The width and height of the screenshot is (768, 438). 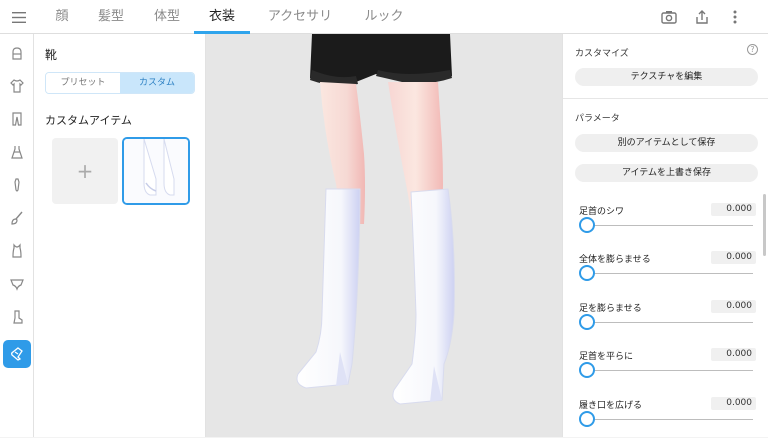 What do you see at coordinates (602, 54) in the screenshot?
I see `customize-heading: カスタマイズ` at bounding box center [602, 54].